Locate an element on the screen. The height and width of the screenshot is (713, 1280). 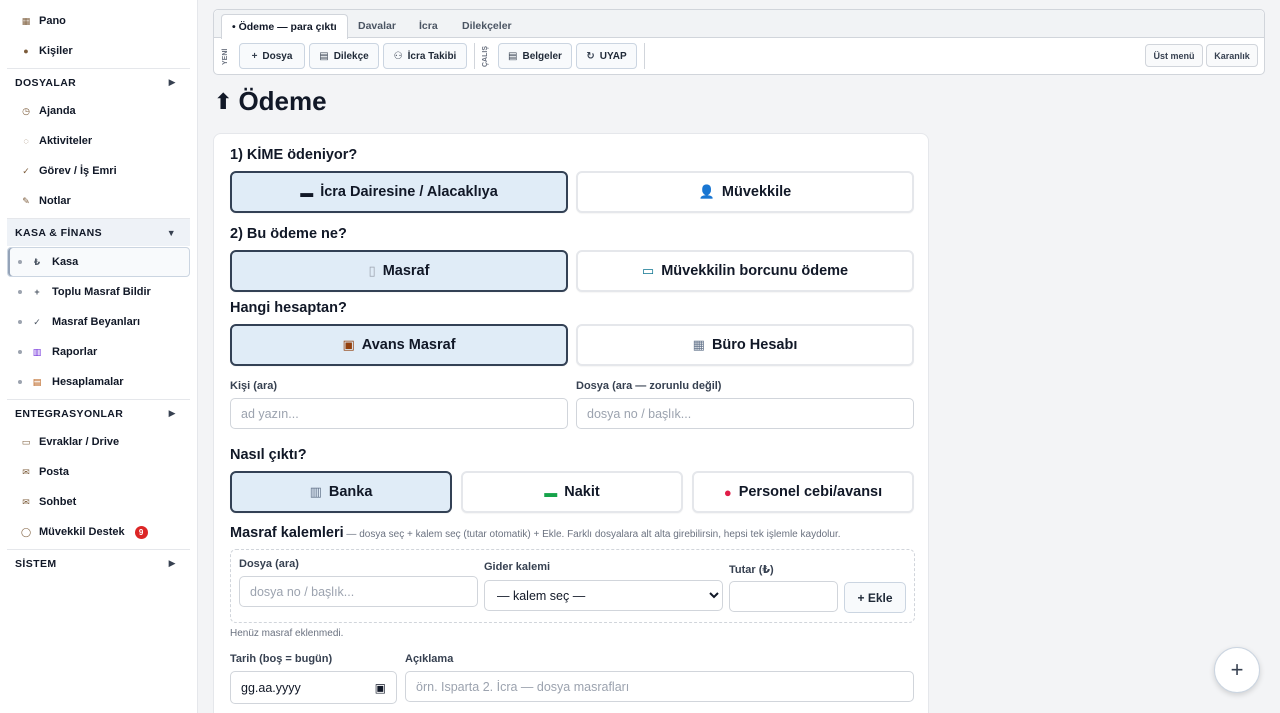
sidebar-item-label: Müvekkil Destek is located at coordinates (82, 532).